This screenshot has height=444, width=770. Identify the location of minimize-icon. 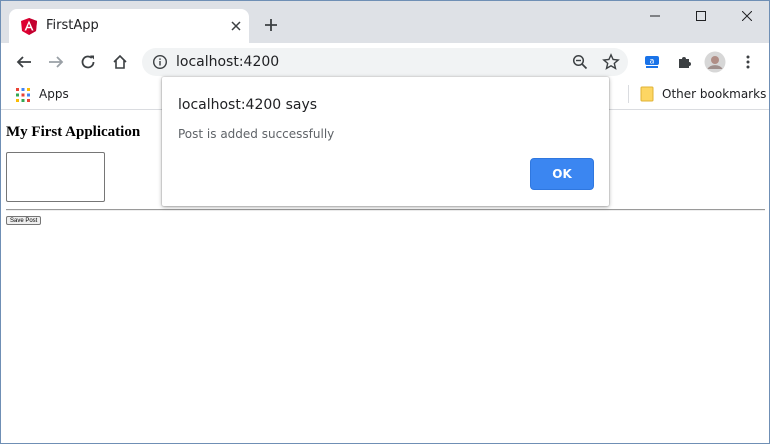
(655, 16).